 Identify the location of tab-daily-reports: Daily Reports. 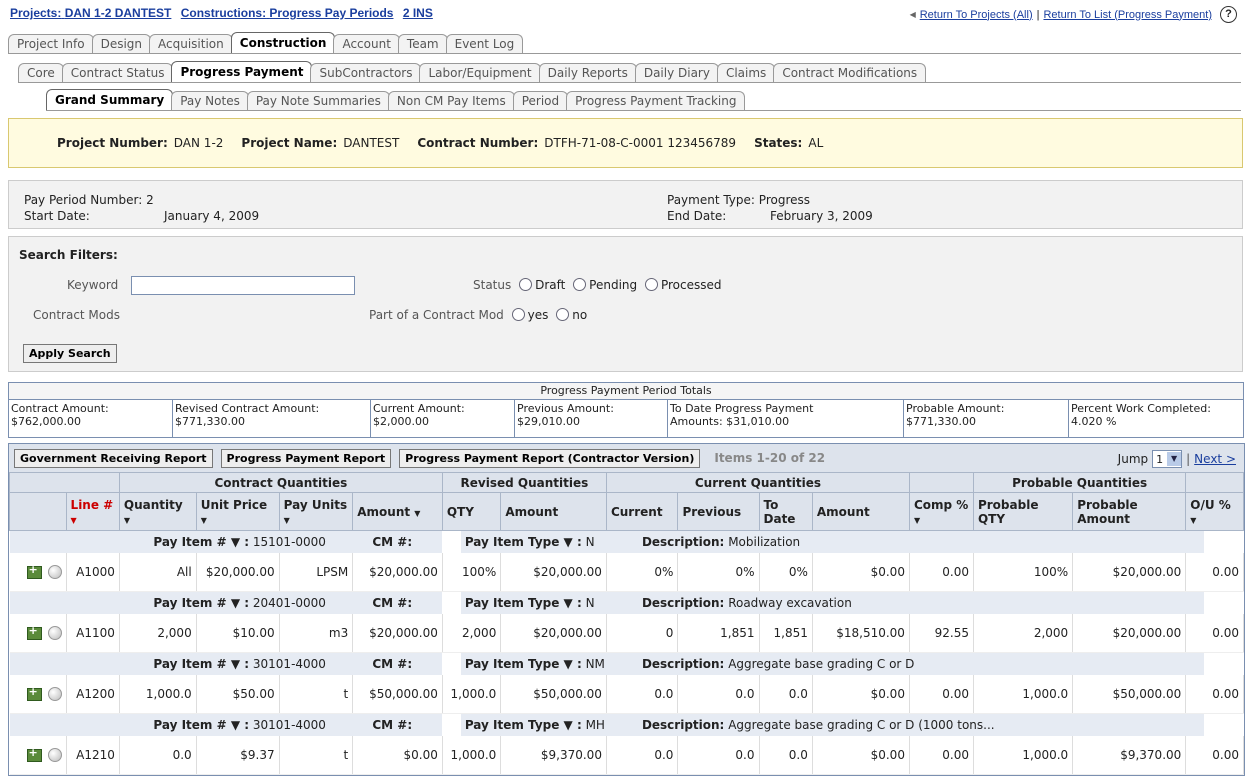
(587, 73).